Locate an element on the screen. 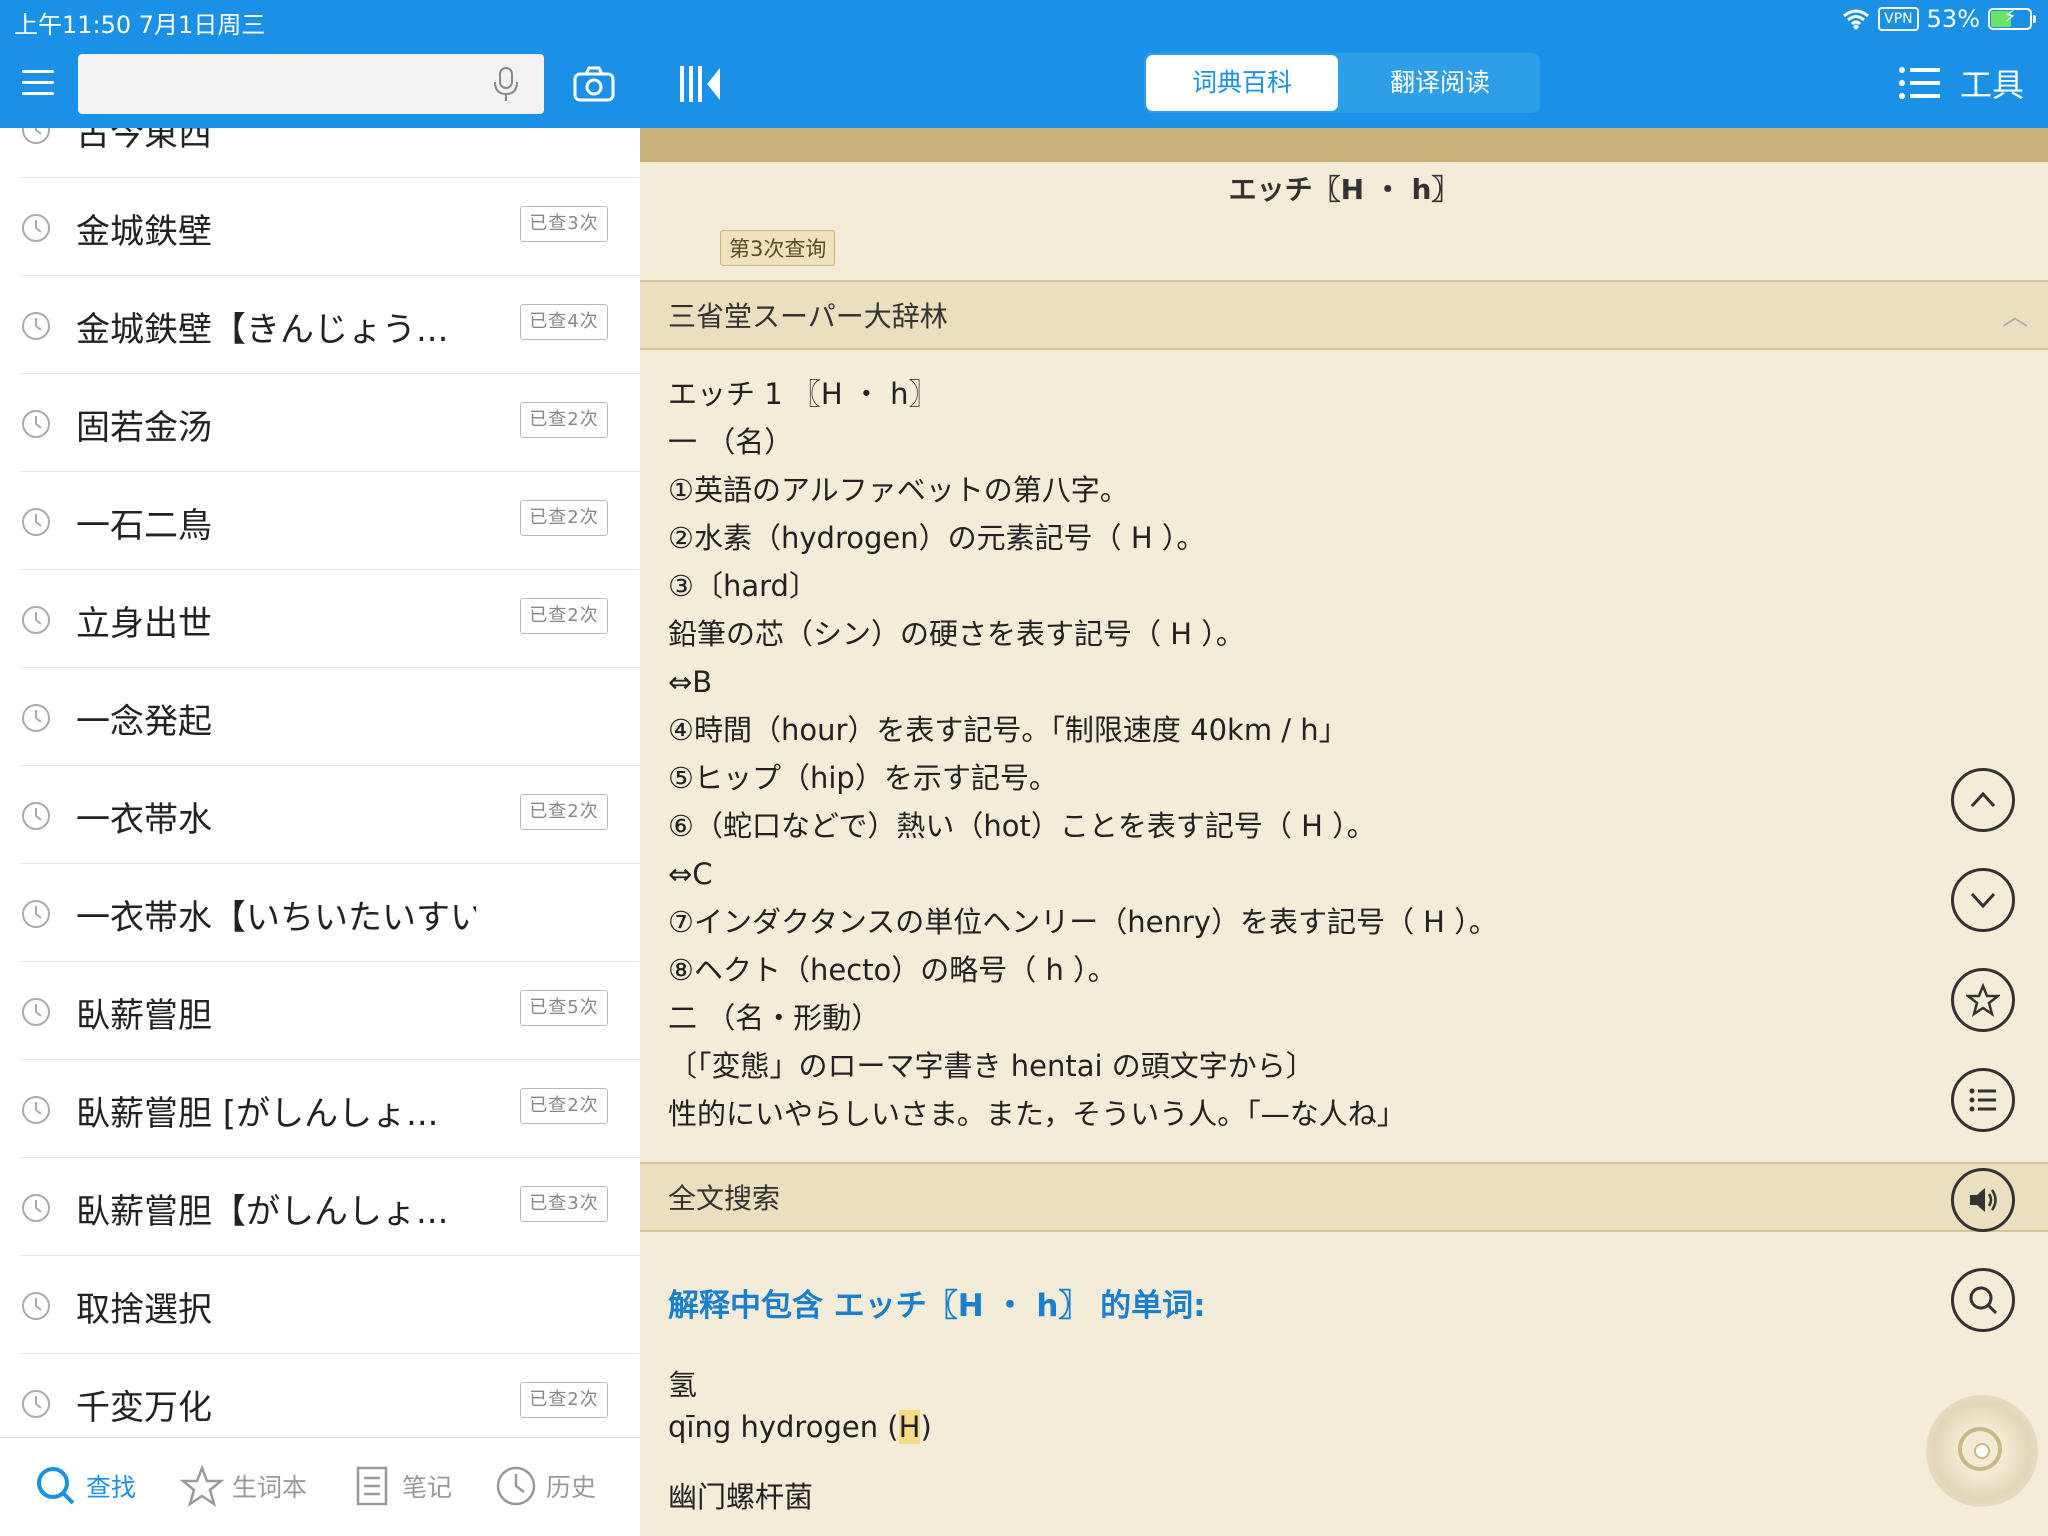 The height and width of the screenshot is (1536, 2048). definition-line: ⑧ヘクト（hecto）の略号（ h ）。 is located at coordinates (892, 970).